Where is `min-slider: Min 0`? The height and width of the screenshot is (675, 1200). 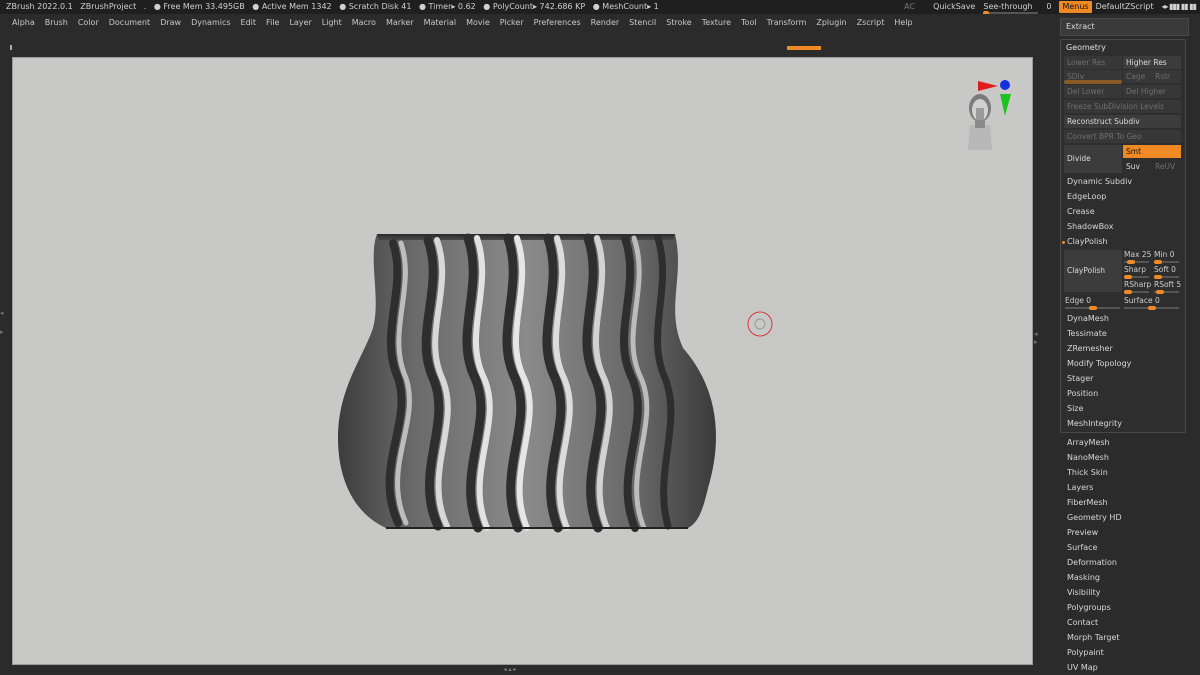
min-slider: Min 0 is located at coordinates (1164, 254).